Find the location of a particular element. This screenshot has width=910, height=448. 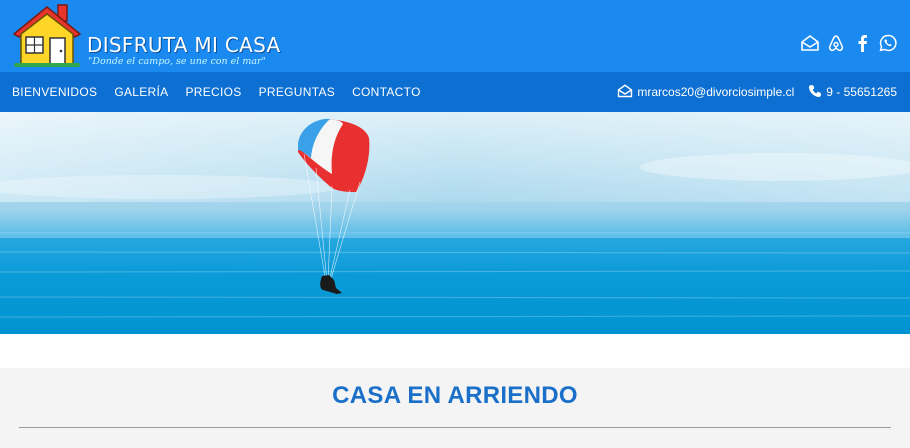

facebook-icon is located at coordinates (862, 43).